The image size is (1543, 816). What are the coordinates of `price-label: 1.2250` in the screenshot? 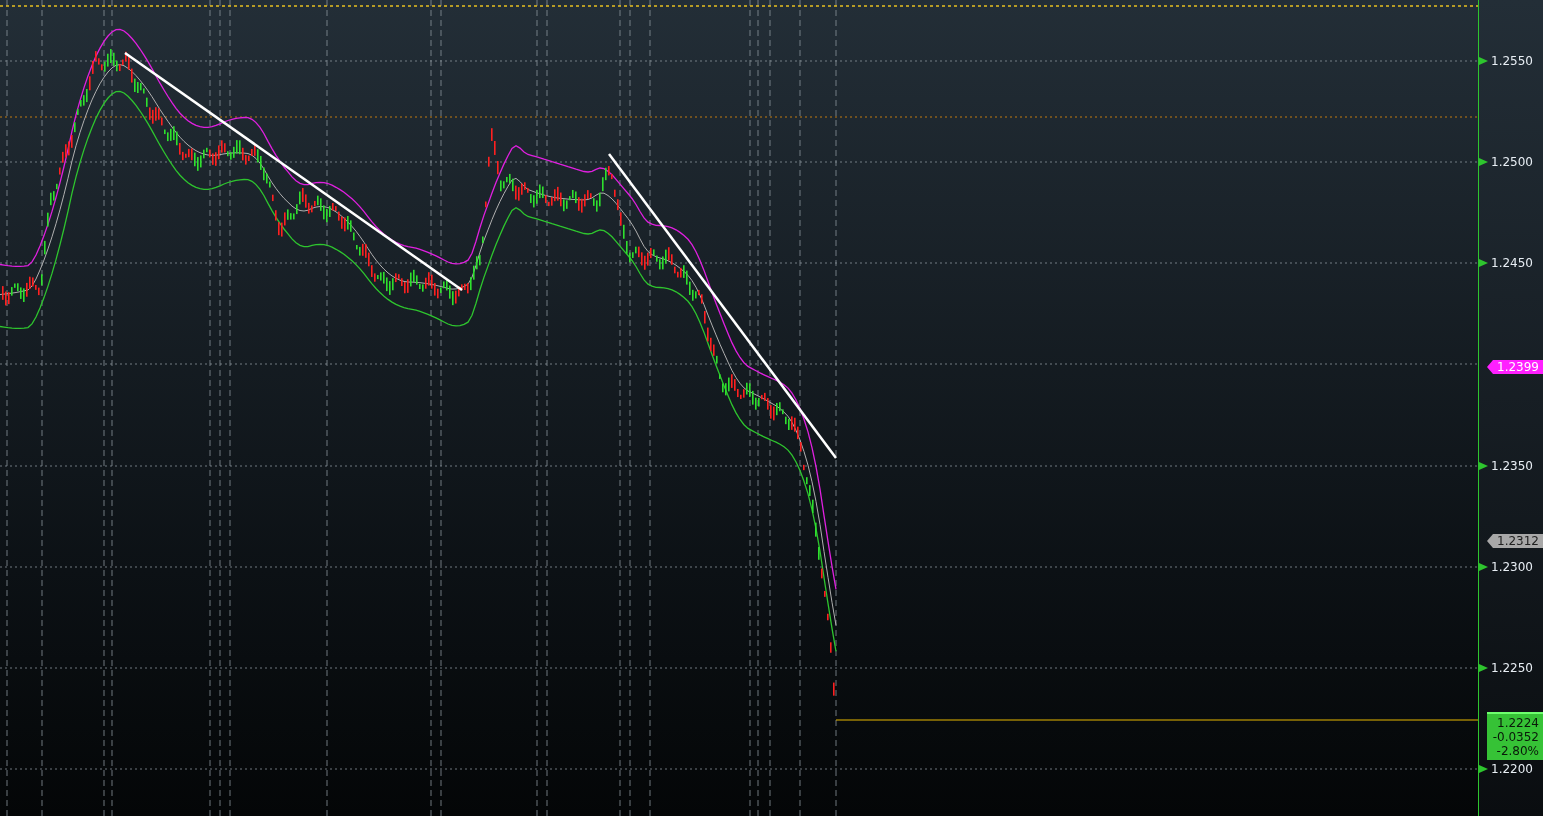 It's located at (1512, 668).